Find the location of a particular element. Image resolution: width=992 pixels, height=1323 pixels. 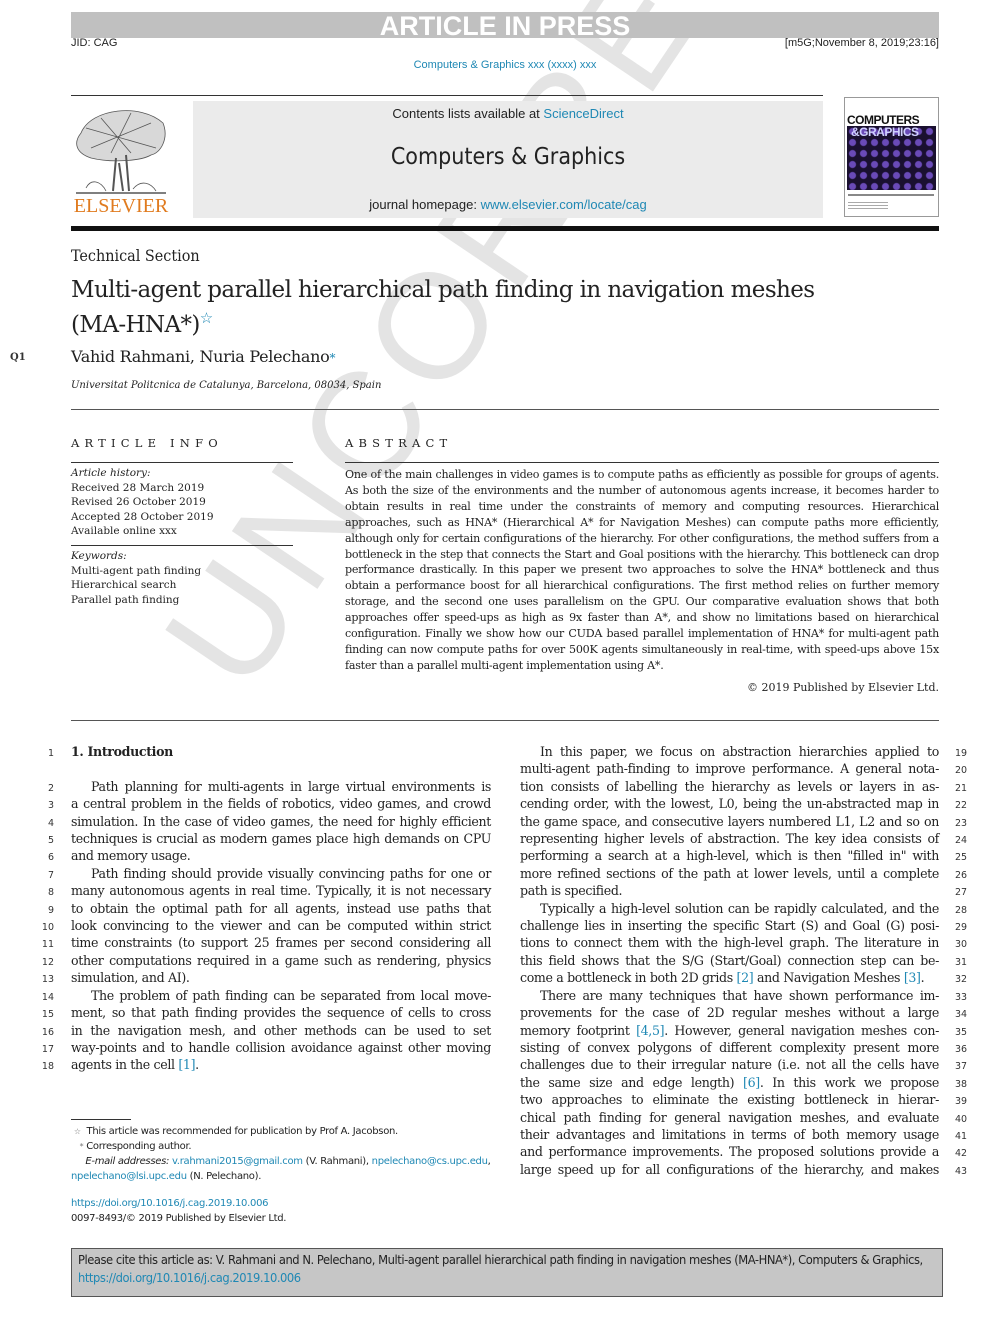

line-number: 37 is located at coordinates (961, 1067).